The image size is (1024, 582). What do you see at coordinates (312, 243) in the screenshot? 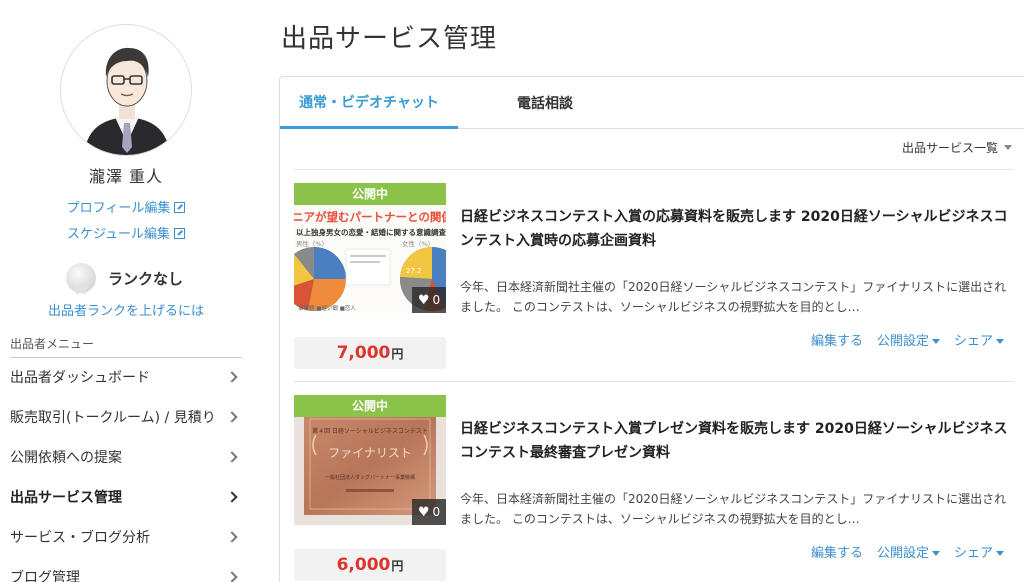
I see `thumb-label-male: 男性（%）` at bounding box center [312, 243].